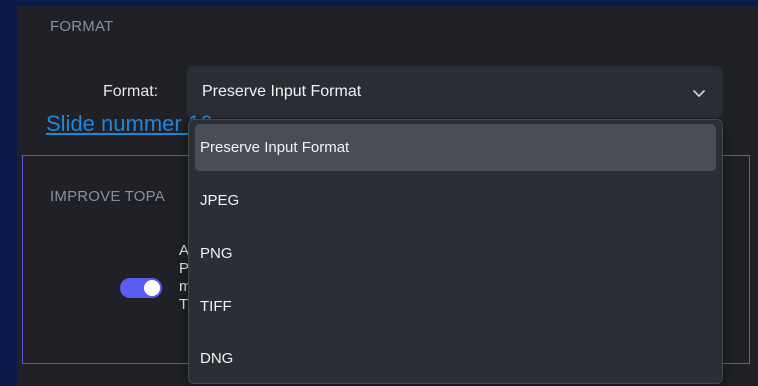 The image size is (758, 386). I want to click on format-option: TIFF, so click(455, 306).